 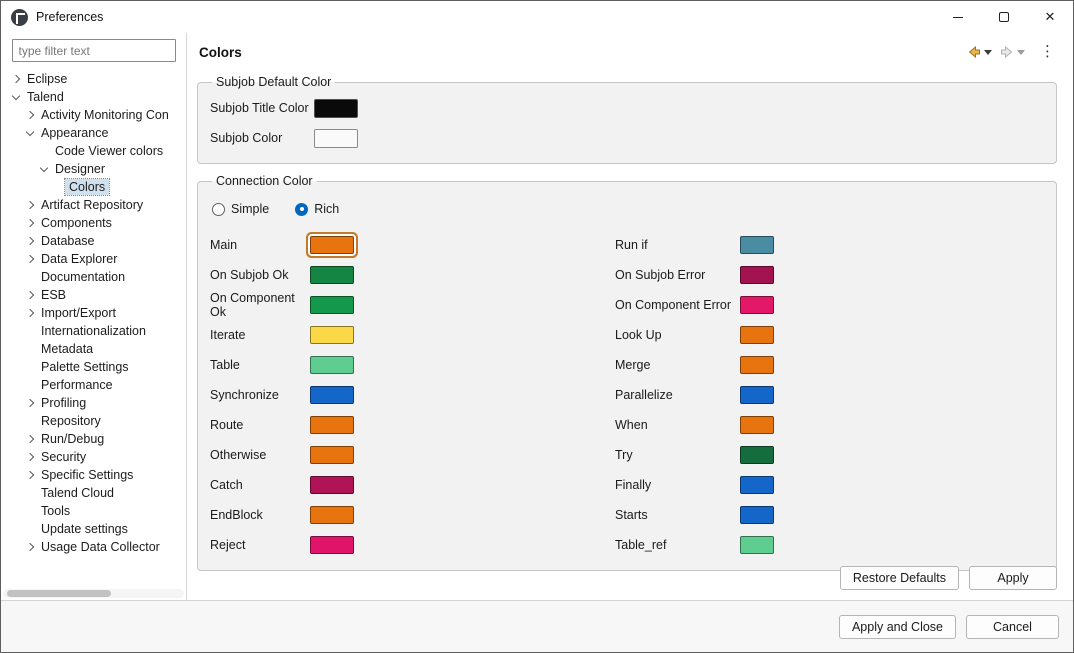 What do you see at coordinates (259, 108) in the screenshot?
I see `color-setting-label: Subjob Title Color` at bounding box center [259, 108].